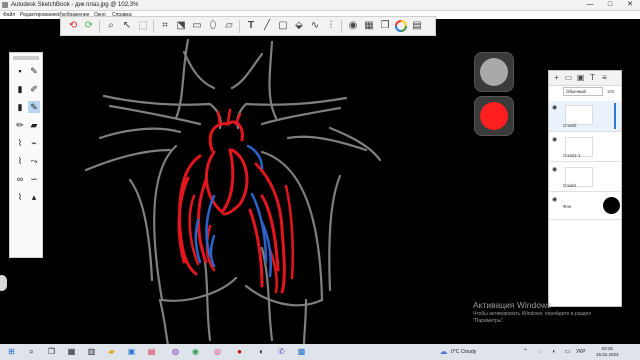 Image resolution: width=640 pixels, height=360 pixels. I want to click on chisel-icon: ✏, so click(20, 125).